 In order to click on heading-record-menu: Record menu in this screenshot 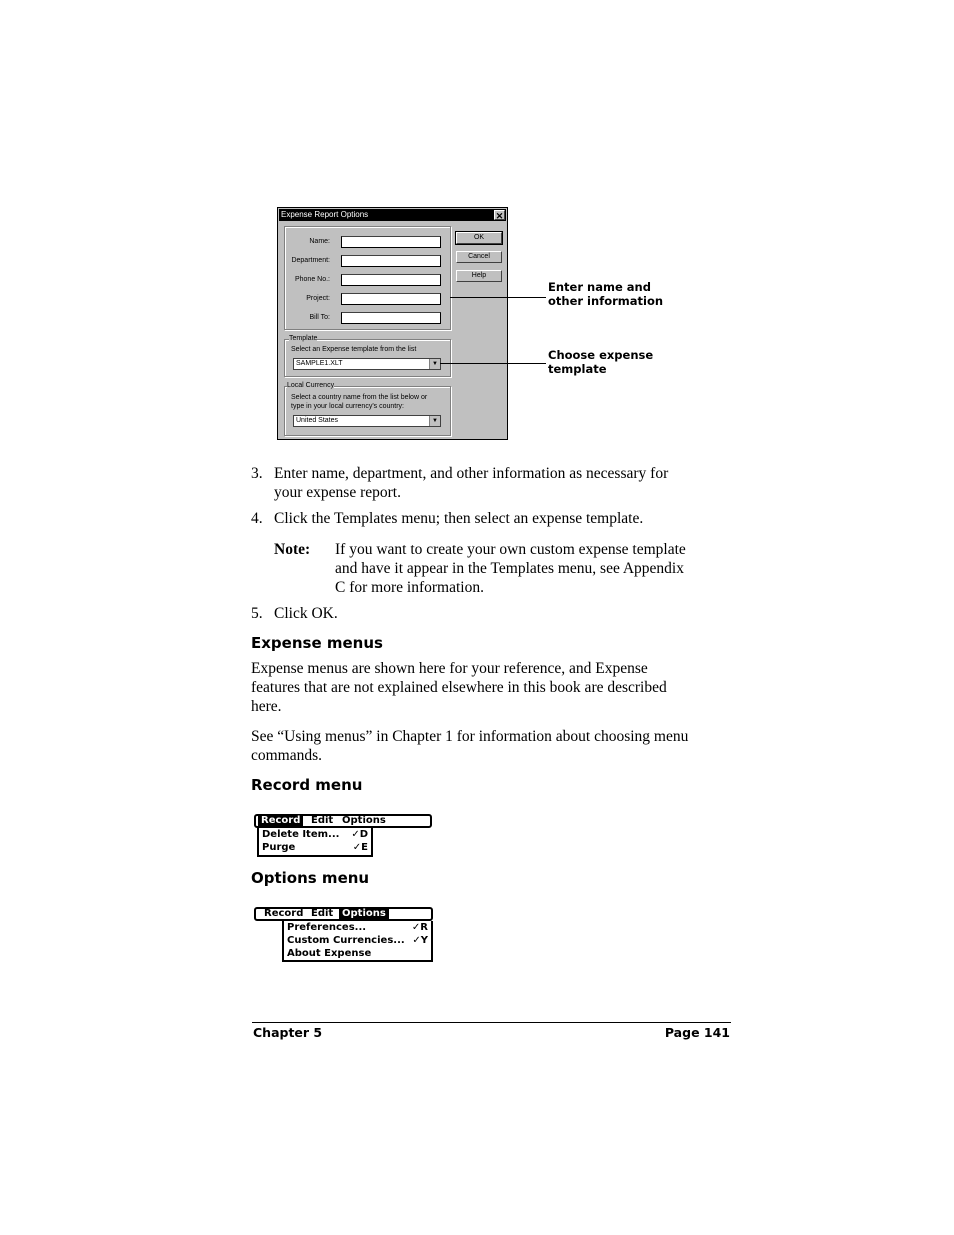, I will do `click(307, 785)`.